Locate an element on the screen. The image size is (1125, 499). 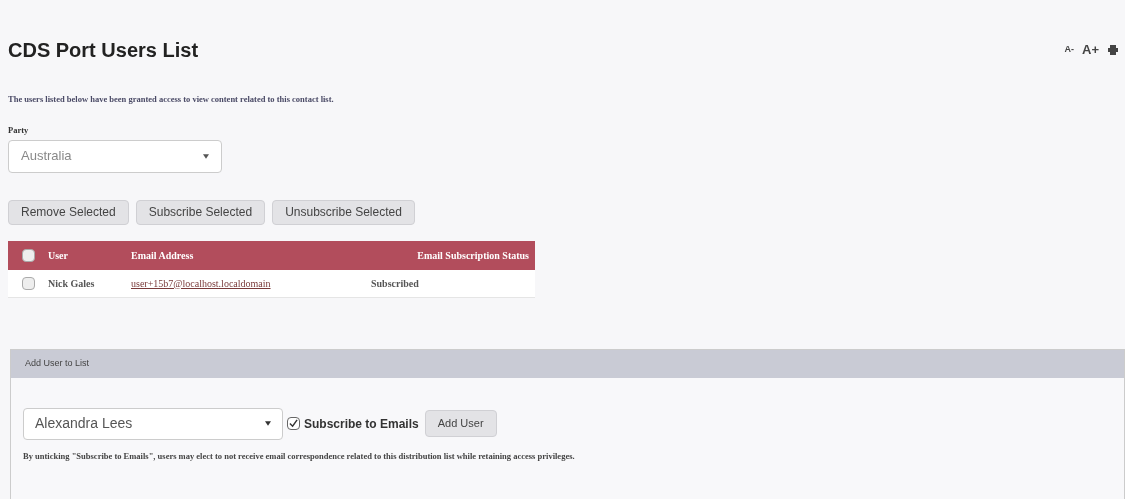
party-label: Party is located at coordinates (19, 130).